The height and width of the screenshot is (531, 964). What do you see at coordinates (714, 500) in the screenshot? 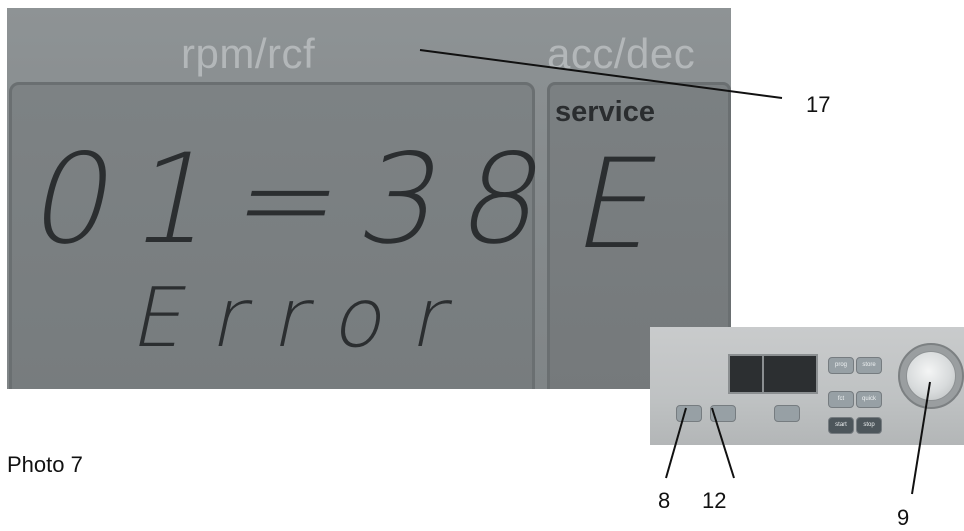
I see `callout-12: 12` at bounding box center [714, 500].